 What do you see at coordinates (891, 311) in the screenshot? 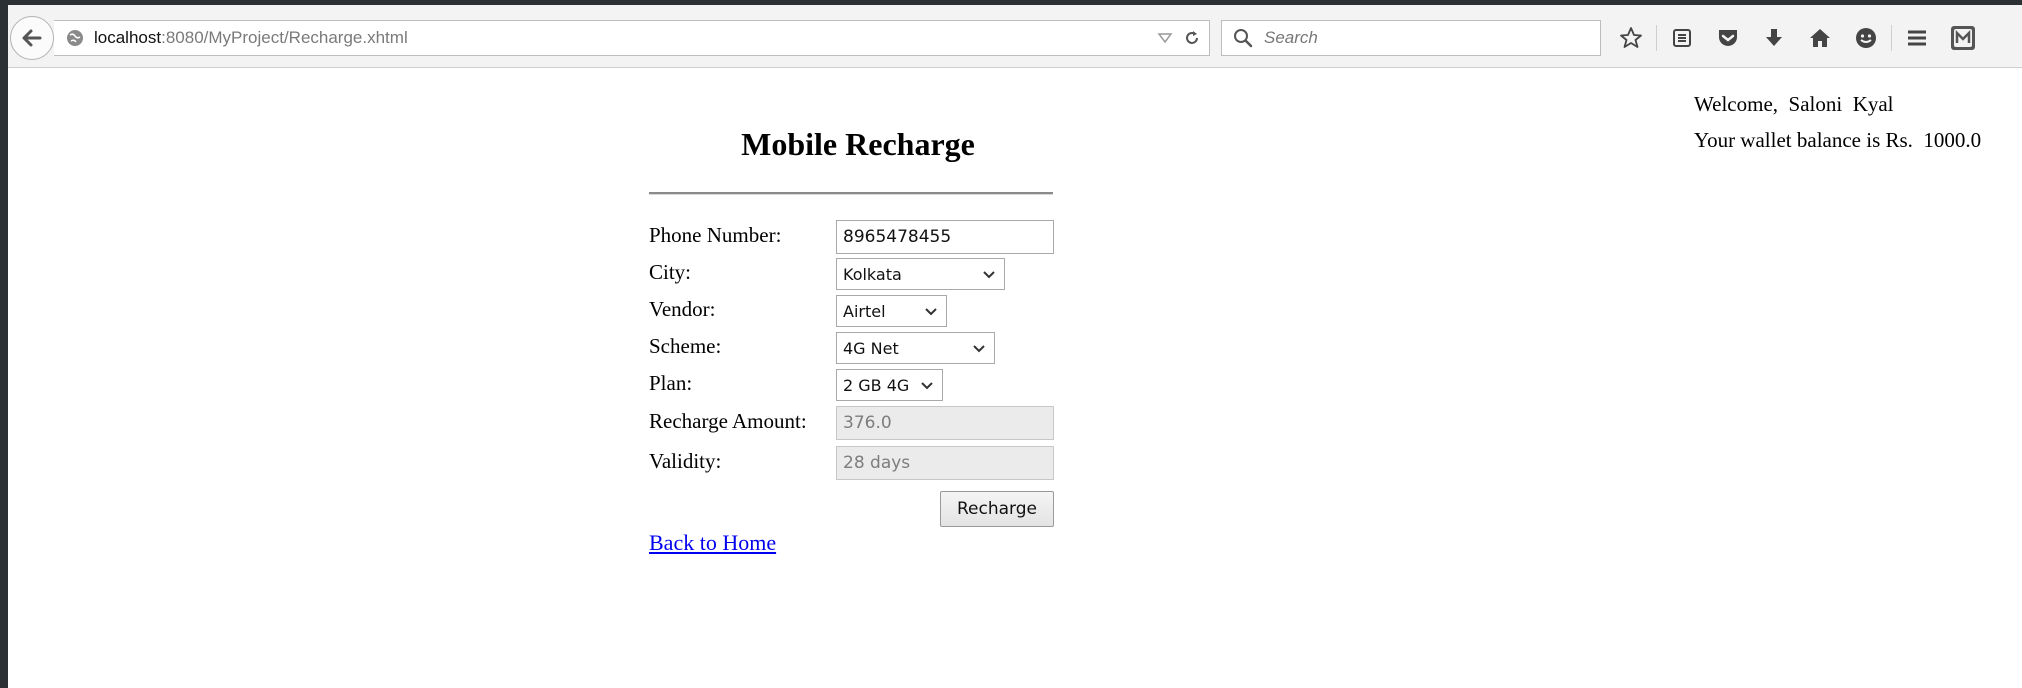
I see `vendor-select: Airtel` at bounding box center [891, 311].